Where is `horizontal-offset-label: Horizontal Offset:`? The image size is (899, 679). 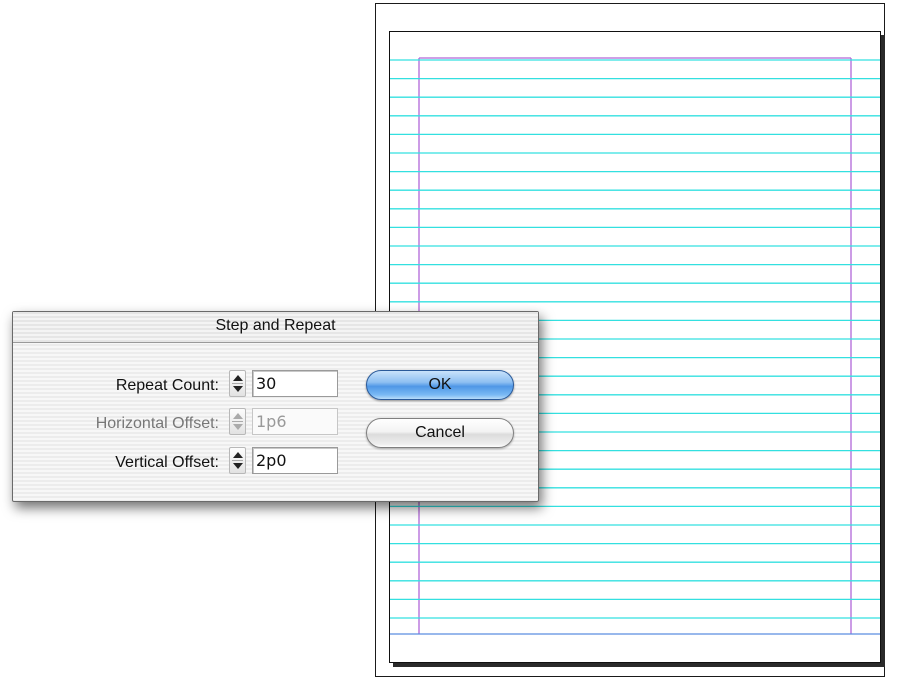
horizontal-offset-label: Horizontal Offset: is located at coordinates (157, 423).